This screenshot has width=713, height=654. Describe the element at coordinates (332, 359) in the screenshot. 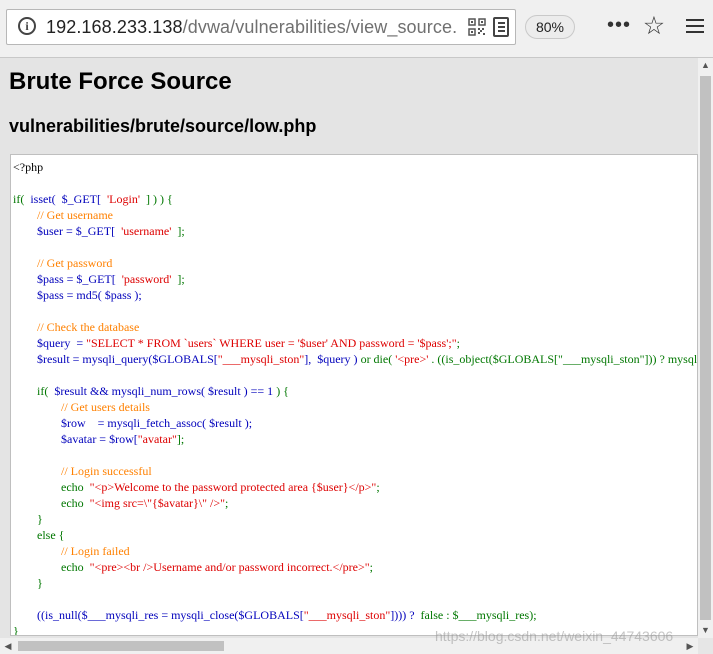

I see `code-token: ], $query )` at that location.